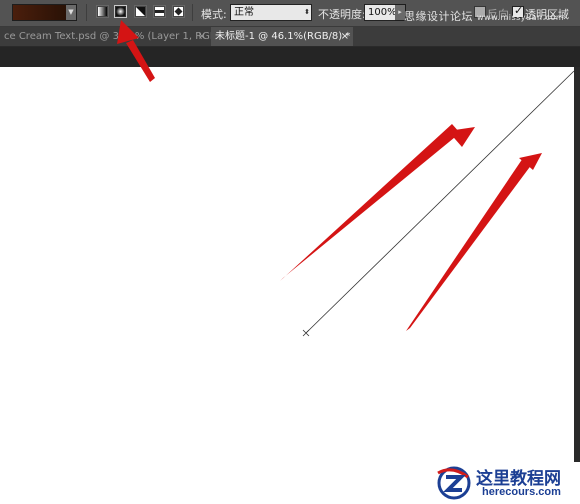  Describe the element at coordinates (306, 333) in the screenshot. I see `crosshair-icon` at that location.